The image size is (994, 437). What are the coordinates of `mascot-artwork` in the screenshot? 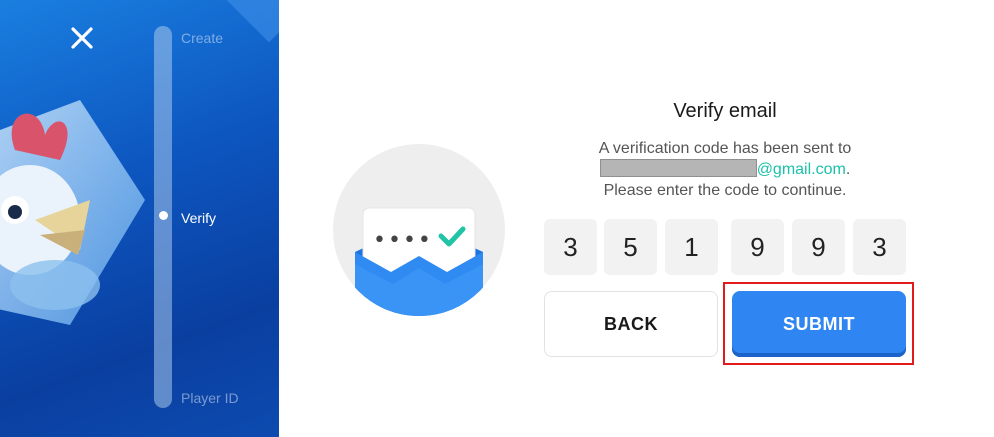 It's located at (72, 212).